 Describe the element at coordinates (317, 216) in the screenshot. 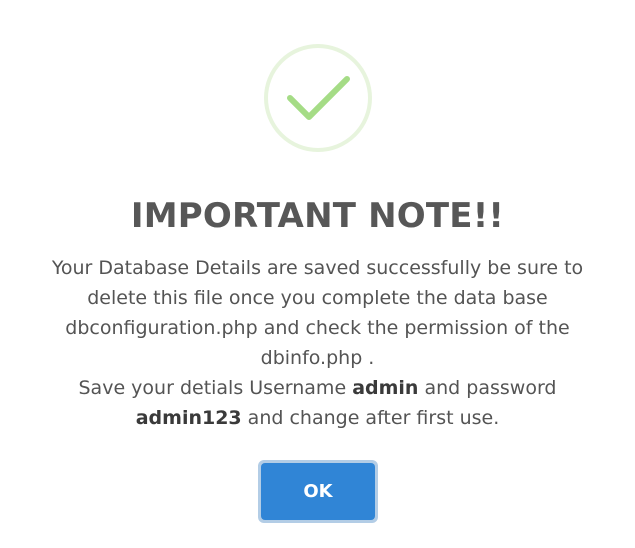

I see `dialog-title: IMPORTANT NOTE!!` at that location.